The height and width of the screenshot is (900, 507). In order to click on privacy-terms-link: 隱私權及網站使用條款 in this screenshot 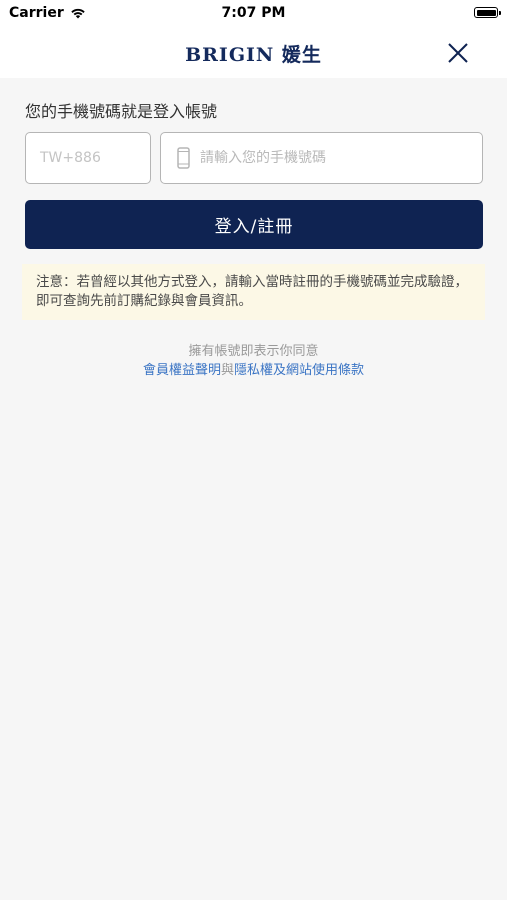, I will do `click(299, 370)`.